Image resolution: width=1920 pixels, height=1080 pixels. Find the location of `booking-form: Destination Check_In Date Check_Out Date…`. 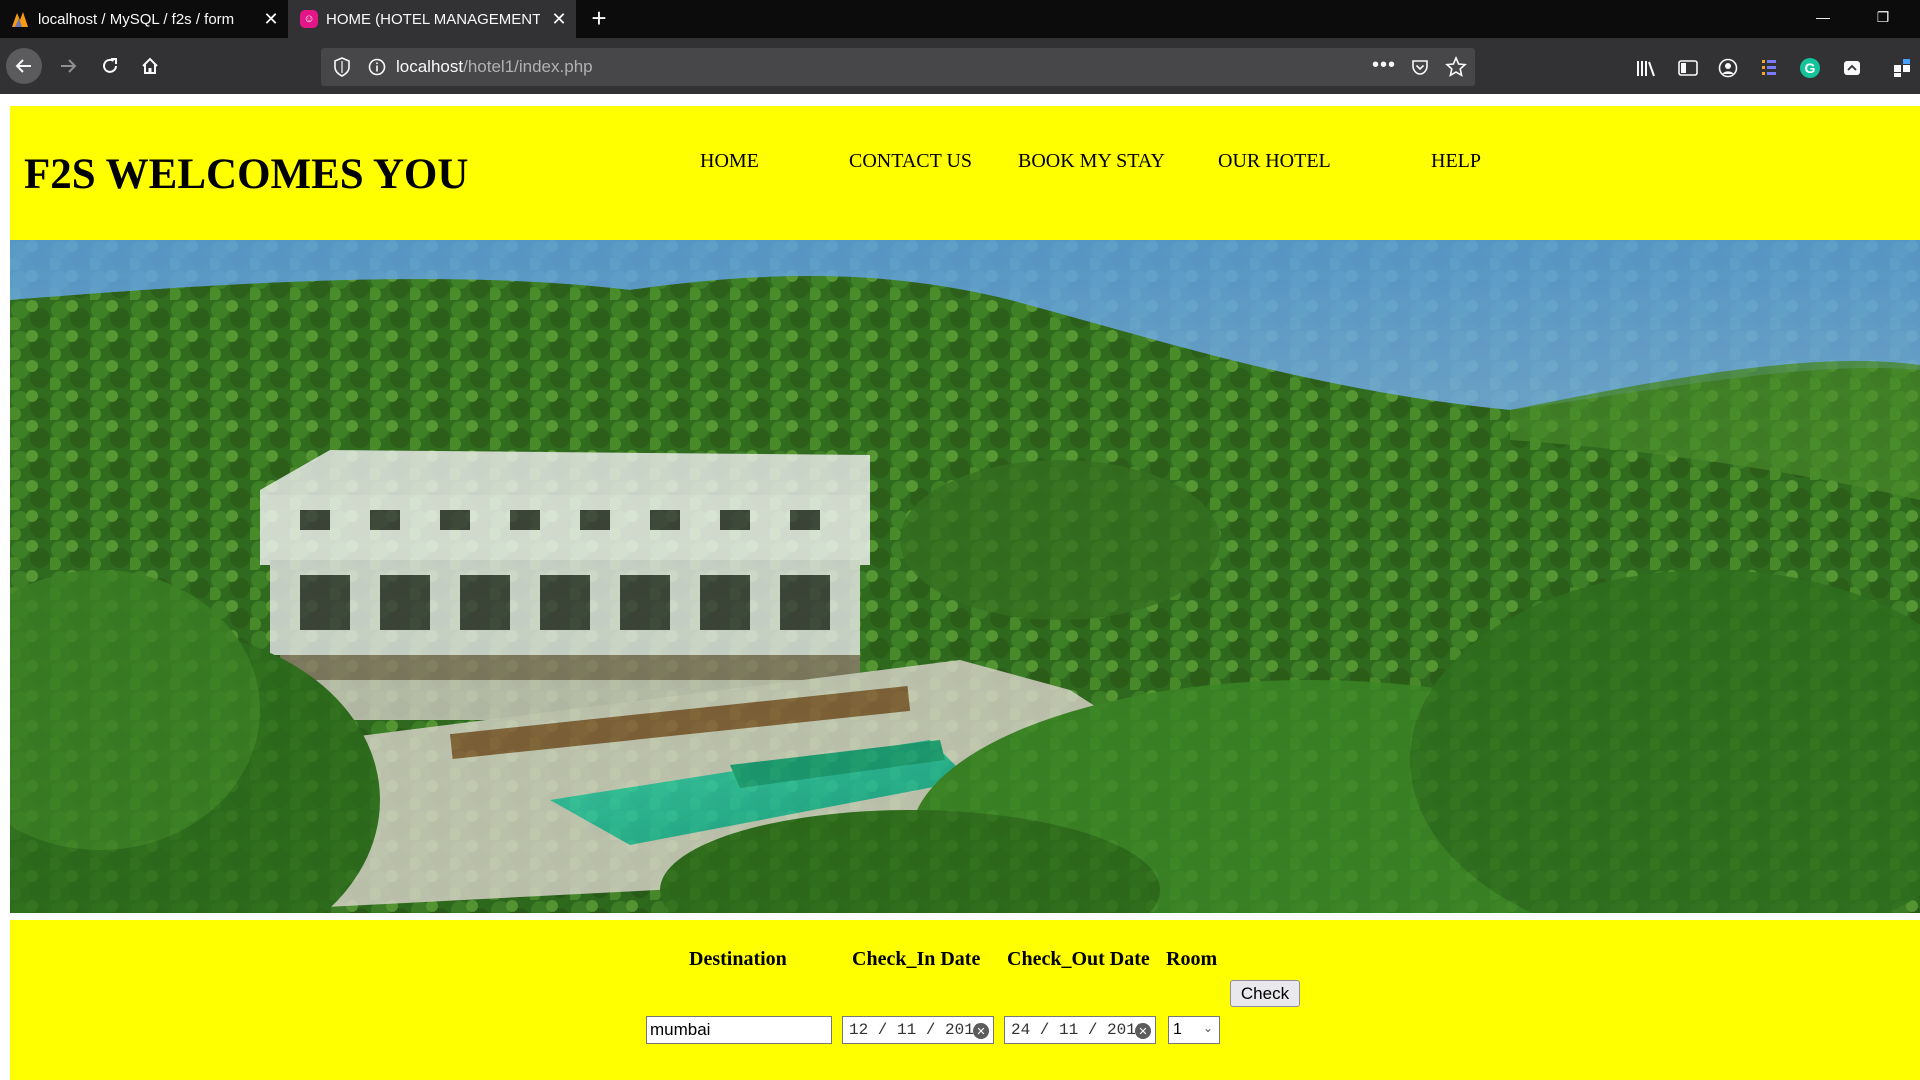

booking-form: Destination Check_In Date Check_Out Date… is located at coordinates (965, 1000).